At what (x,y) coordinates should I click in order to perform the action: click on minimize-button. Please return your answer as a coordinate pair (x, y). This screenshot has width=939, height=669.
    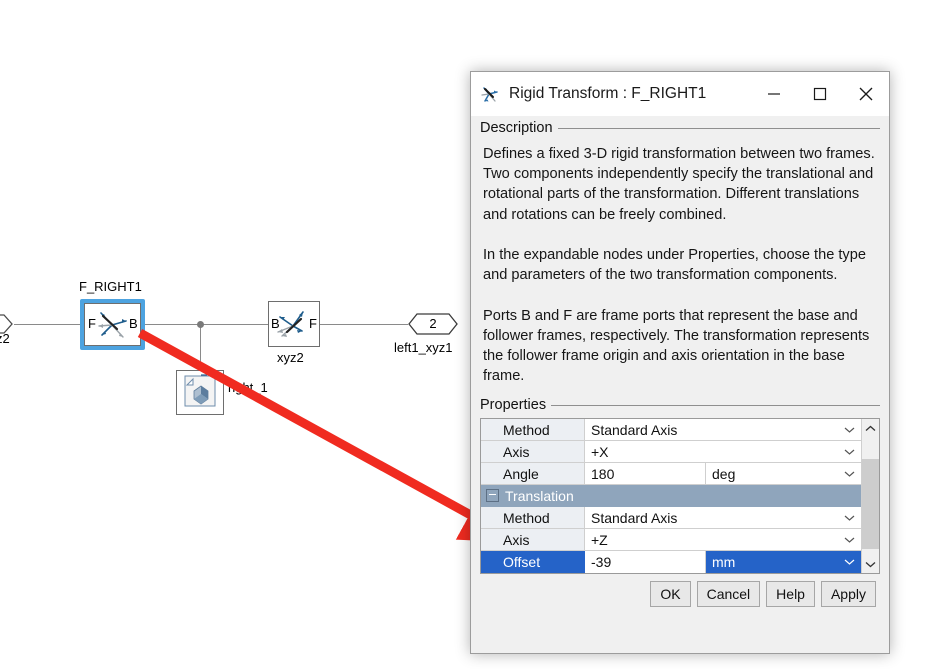
    Looking at the image, I should click on (774, 94).